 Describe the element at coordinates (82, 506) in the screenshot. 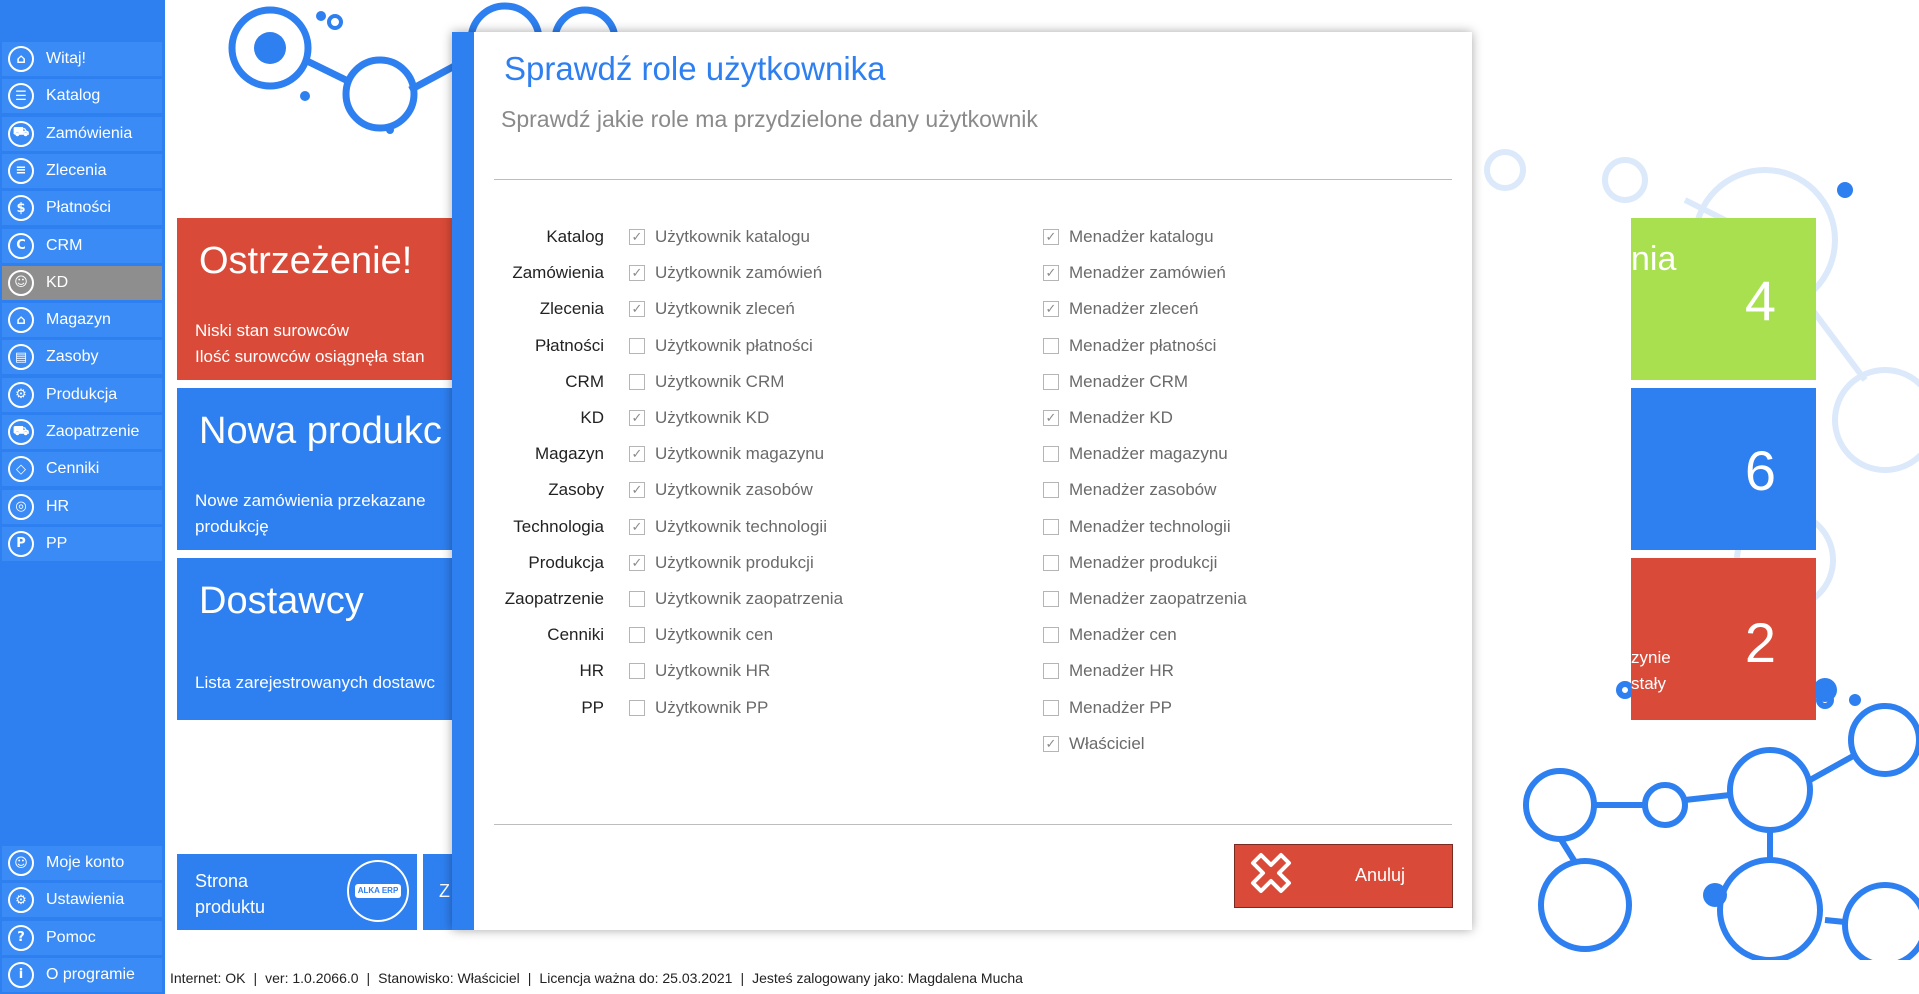

I see `sidebar-item-hr: ◎ HR` at that location.